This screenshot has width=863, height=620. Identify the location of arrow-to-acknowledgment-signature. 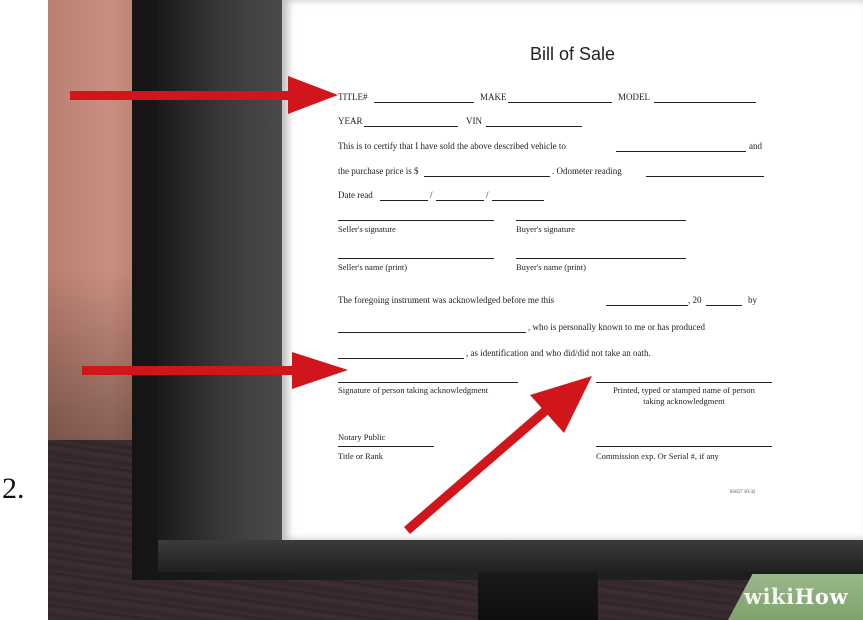
(215, 370).